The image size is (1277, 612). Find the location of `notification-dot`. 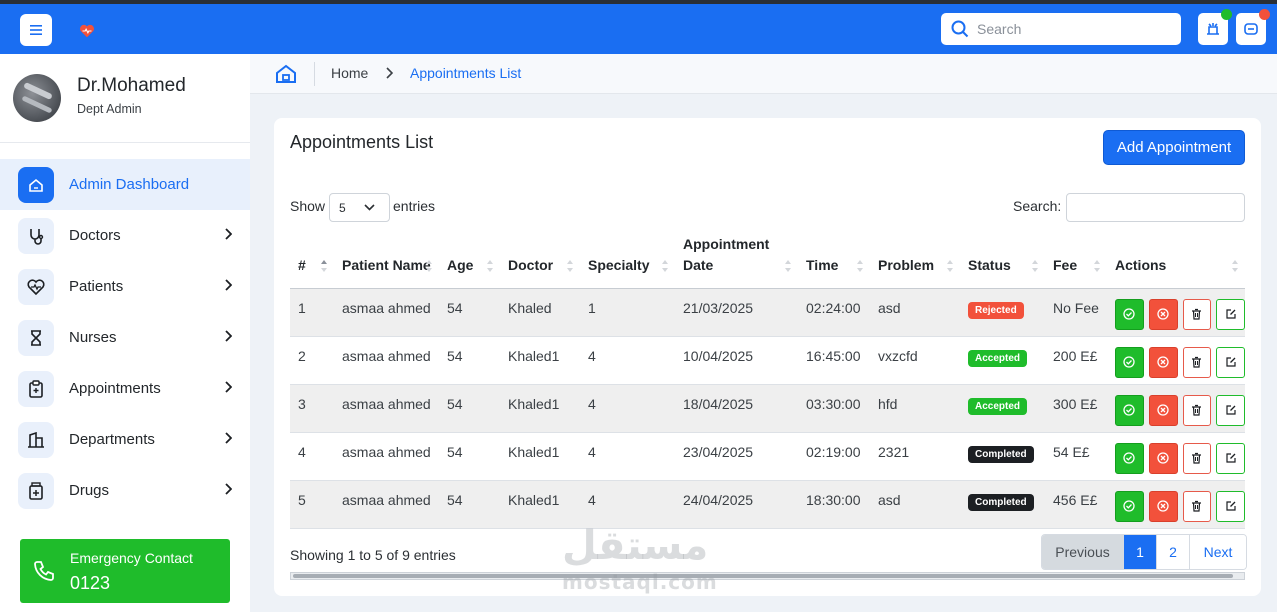

notification-dot is located at coordinates (1226, 14).